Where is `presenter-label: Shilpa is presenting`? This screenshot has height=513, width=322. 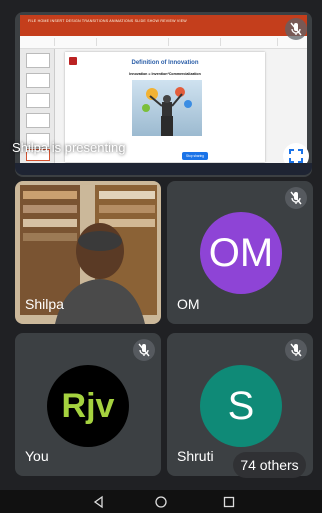
presenter-label: Shilpa is presenting is located at coordinates (69, 147).